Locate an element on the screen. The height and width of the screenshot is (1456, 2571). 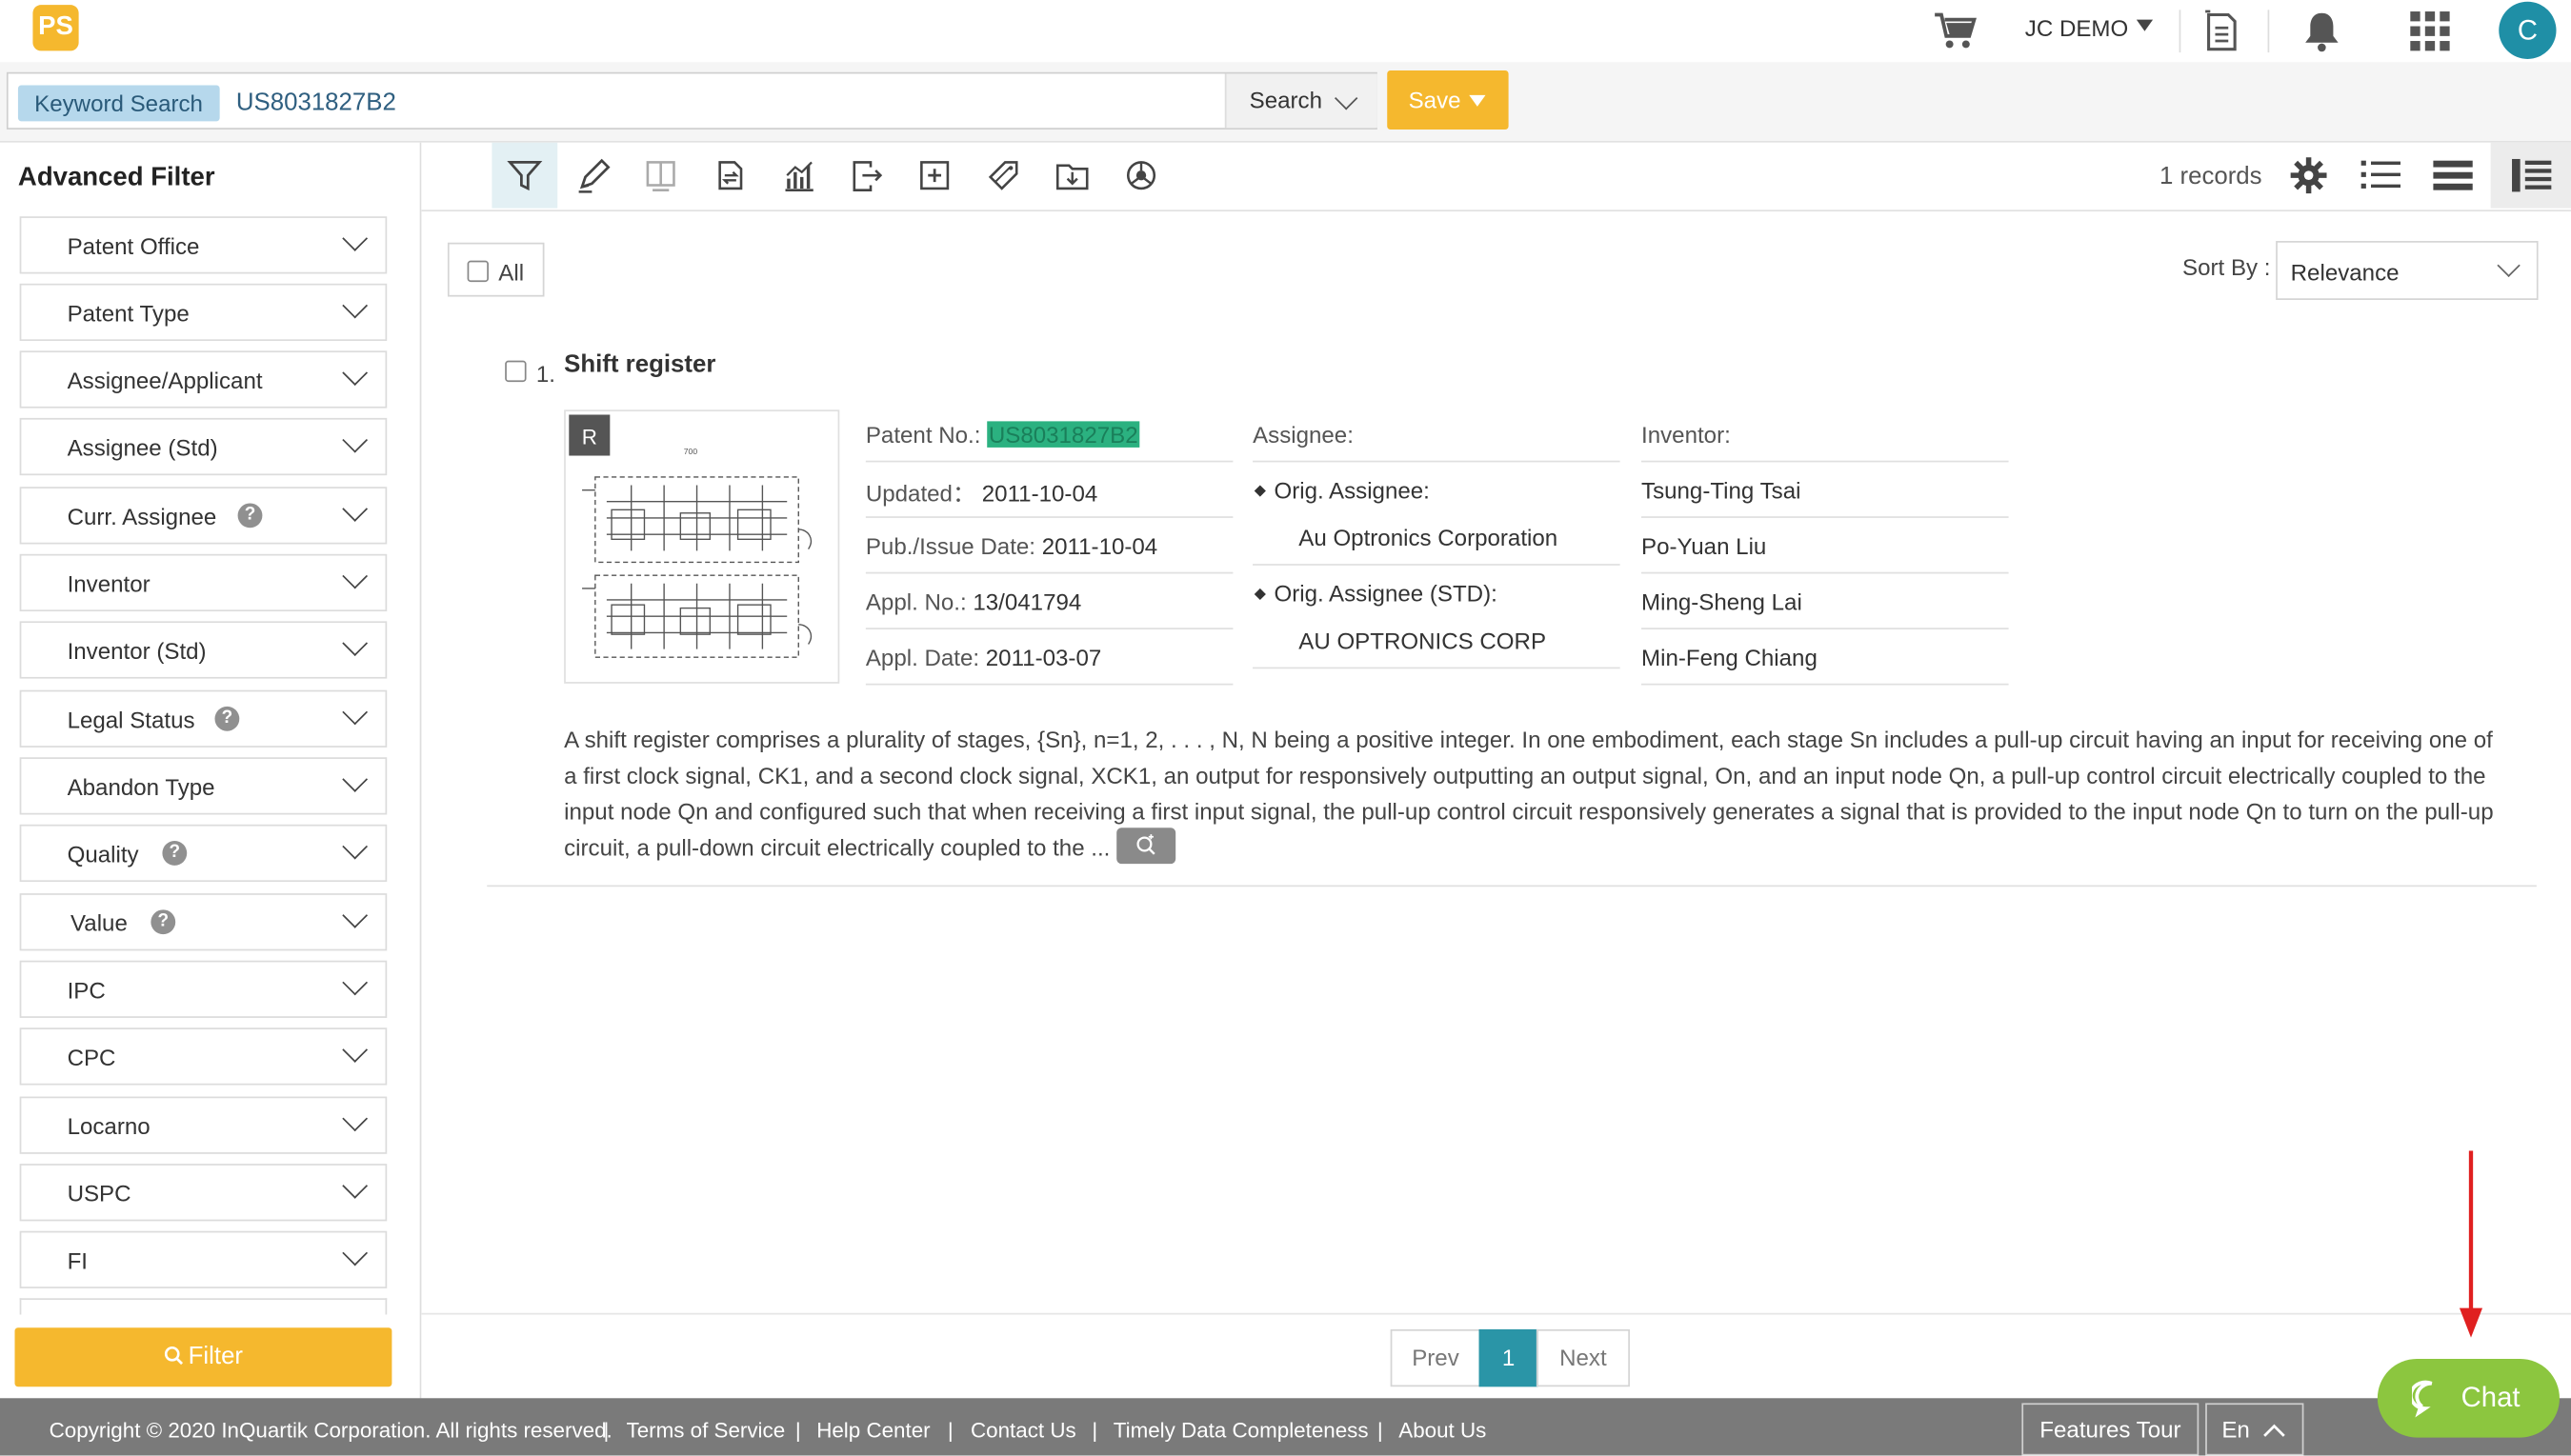
add-icon is located at coordinates (935, 176).